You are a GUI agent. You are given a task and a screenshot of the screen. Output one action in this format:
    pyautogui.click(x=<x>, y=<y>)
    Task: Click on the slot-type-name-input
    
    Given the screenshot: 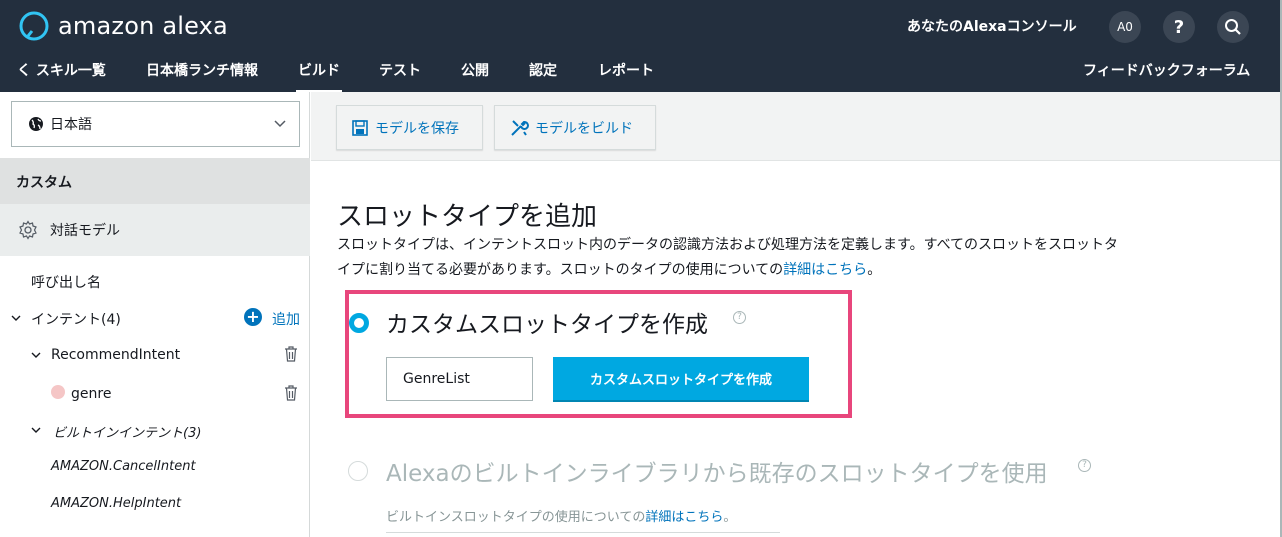 What is the action you would take?
    pyautogui.click(x=459, y=379)
    